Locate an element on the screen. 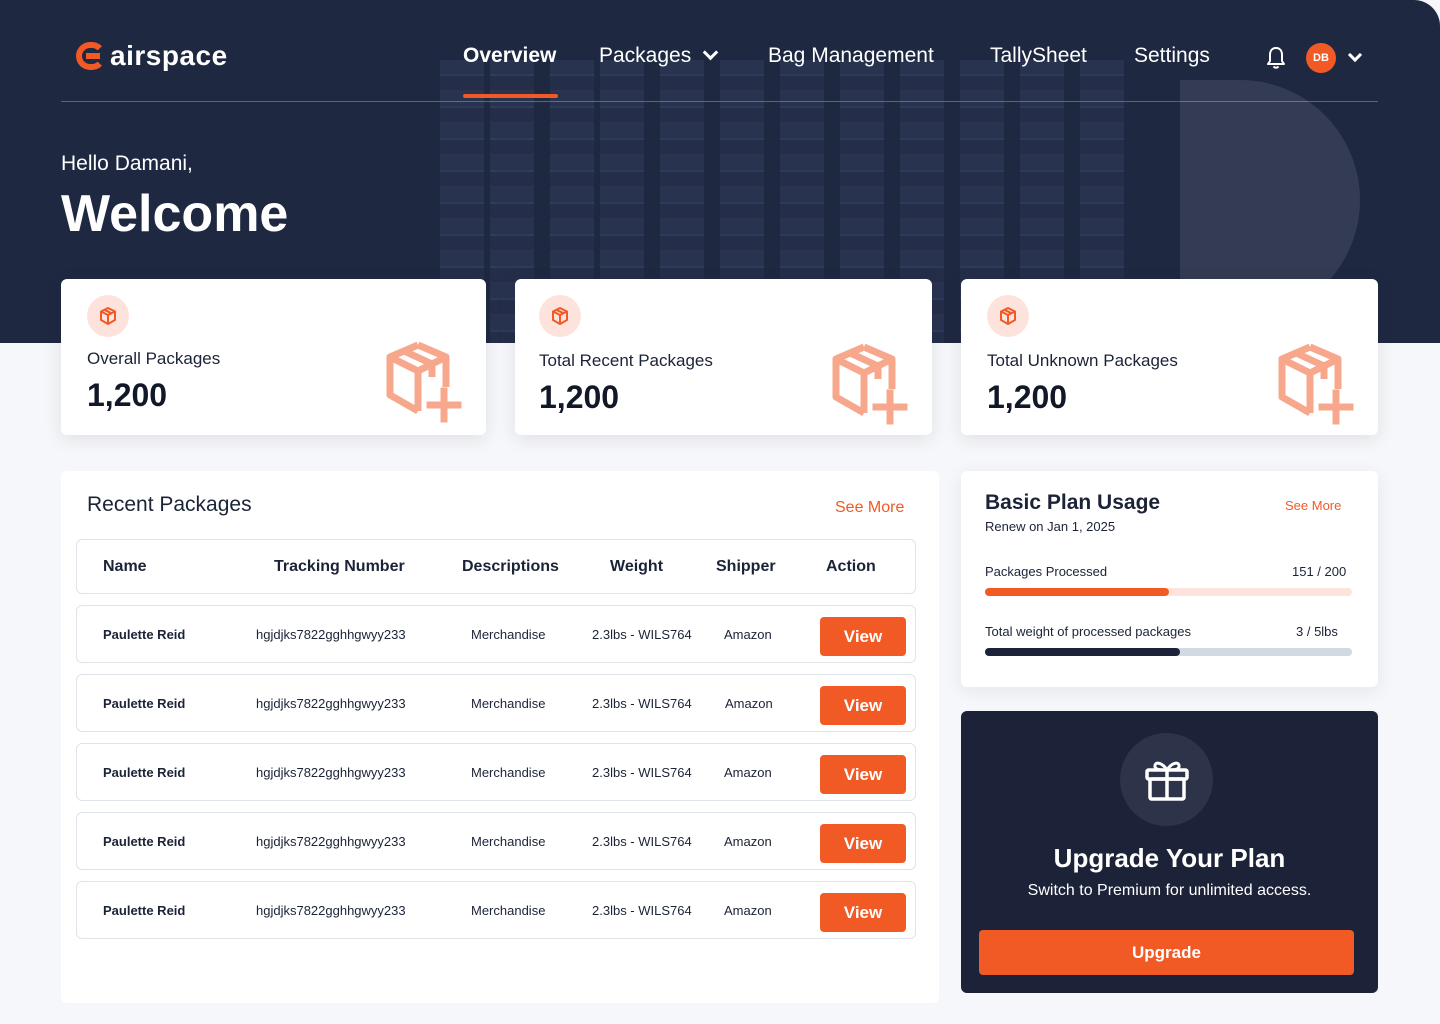  column-header-name: Name is located at coordinates (125, 566).